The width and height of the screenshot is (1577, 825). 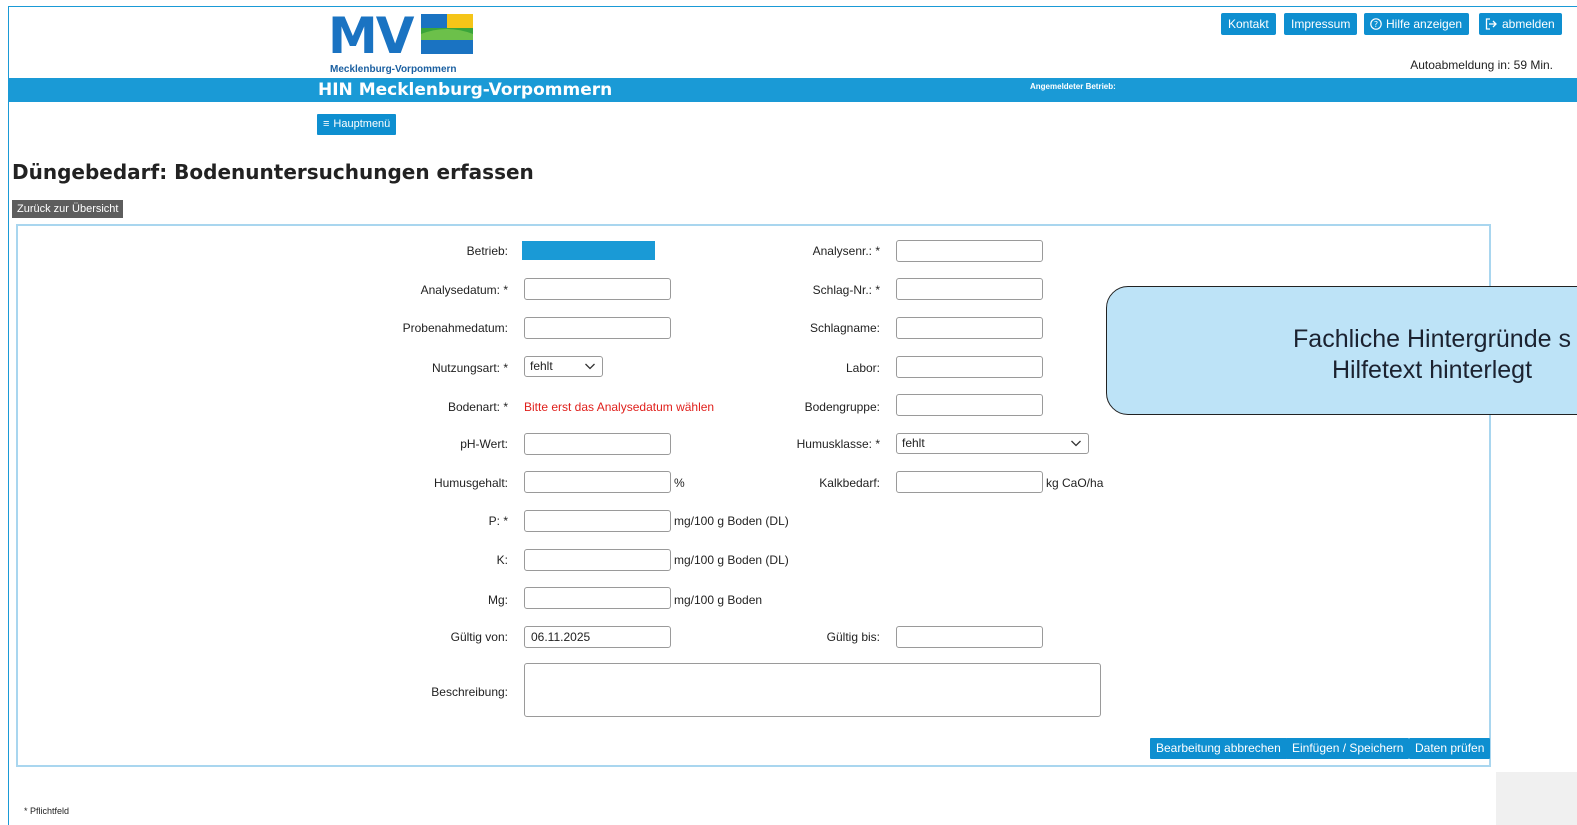 What do you see at coordinates (498, 521) in the screenshot?
I see `p-label: P: *` at bounding box center [498, 521].